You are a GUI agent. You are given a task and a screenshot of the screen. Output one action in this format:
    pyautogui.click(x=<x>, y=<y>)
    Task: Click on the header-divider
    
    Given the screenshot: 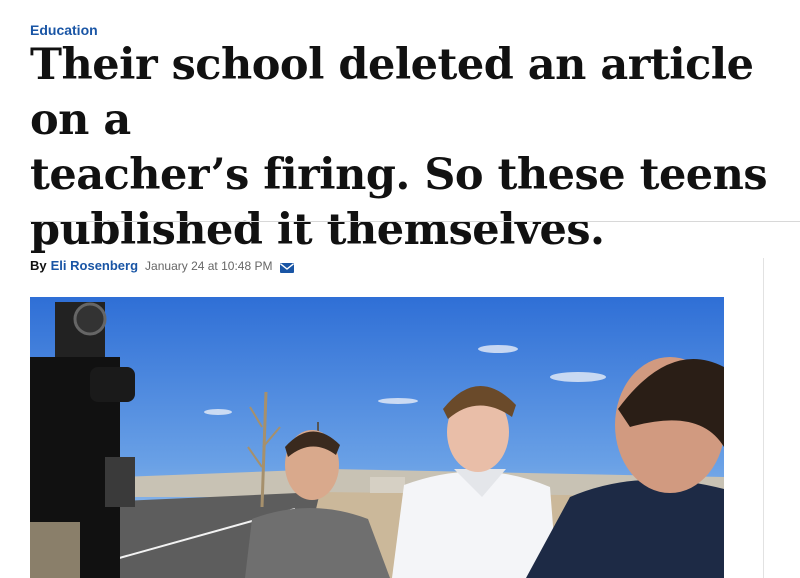 What is the action you would take?
    pyautogui.click(x=415, y=221)
    